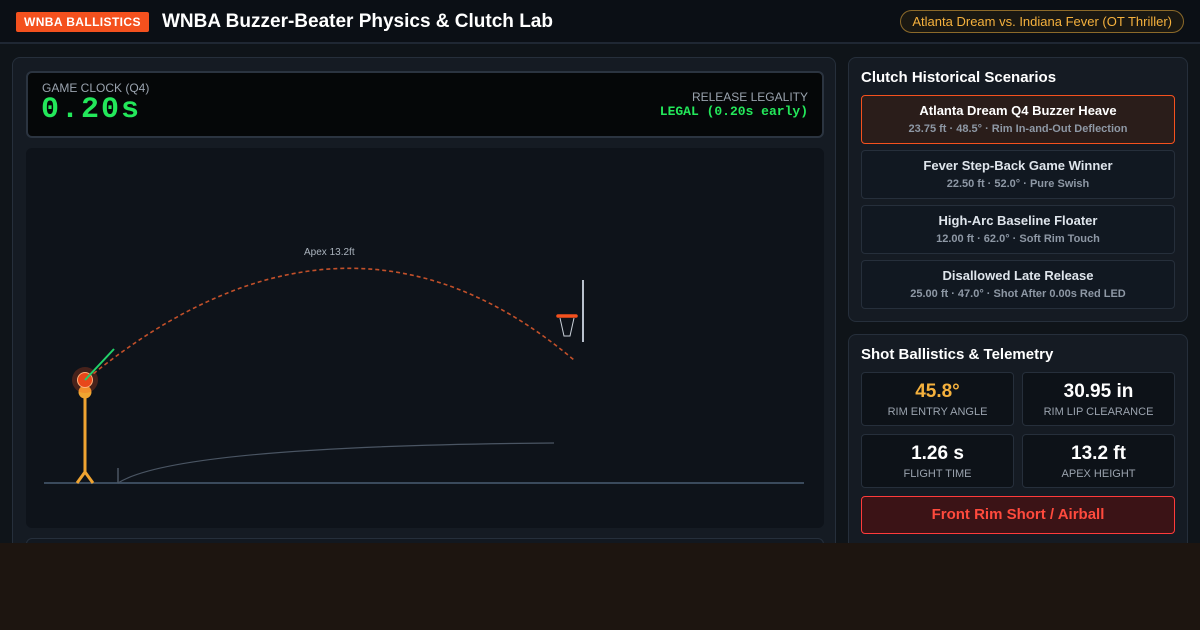 The image size is (1200, 630). Describe the element at coordinates (1098, 391) in the screenshot. I see `metric-value: 30.95 in` at that location.